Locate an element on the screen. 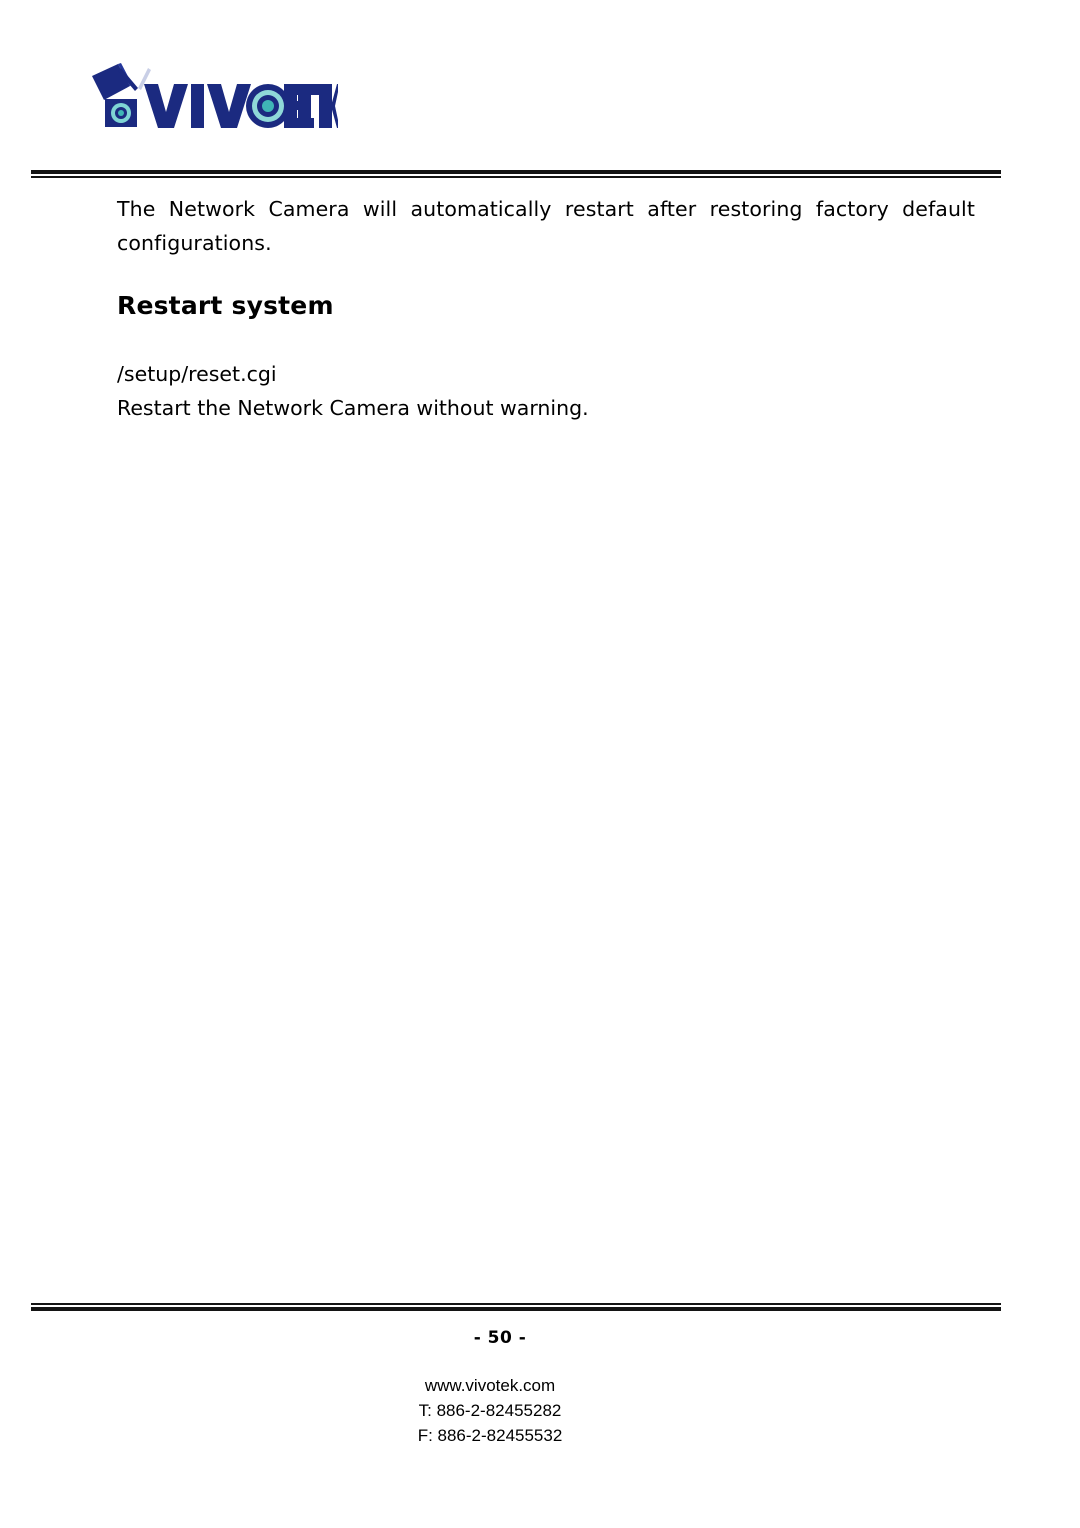  cgi-path: /setup/reset.cgi is located at coordinates (197, 374).